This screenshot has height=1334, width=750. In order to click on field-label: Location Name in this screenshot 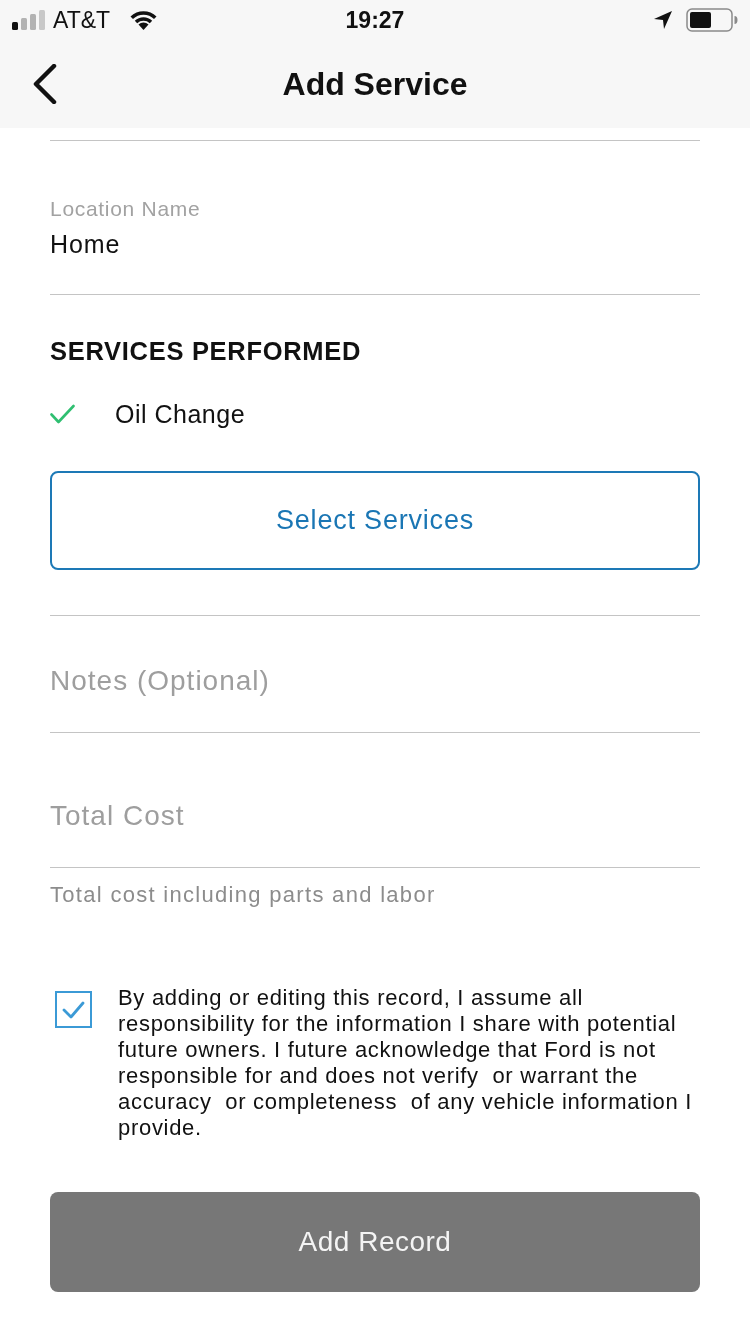, I will do `click(125, 209)`.